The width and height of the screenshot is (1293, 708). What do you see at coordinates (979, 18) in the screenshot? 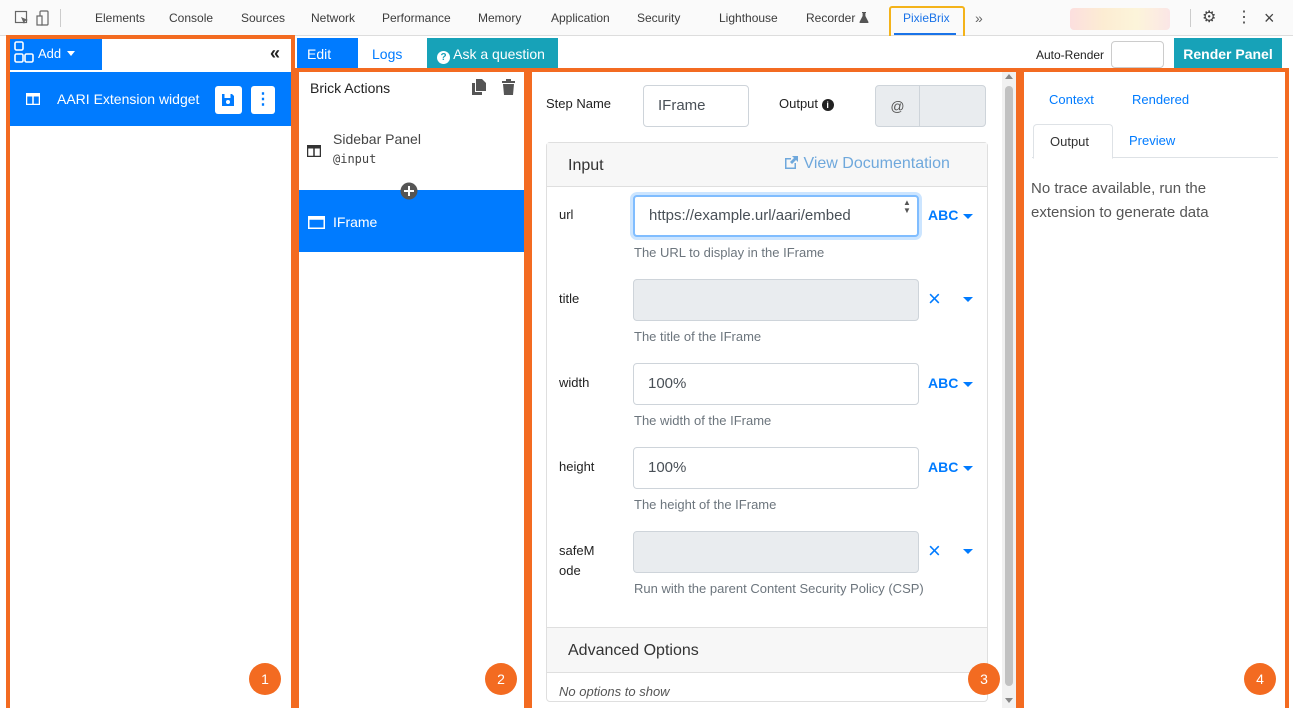
I see `more-tabs-icon: »` at bounding box center [979, 18].